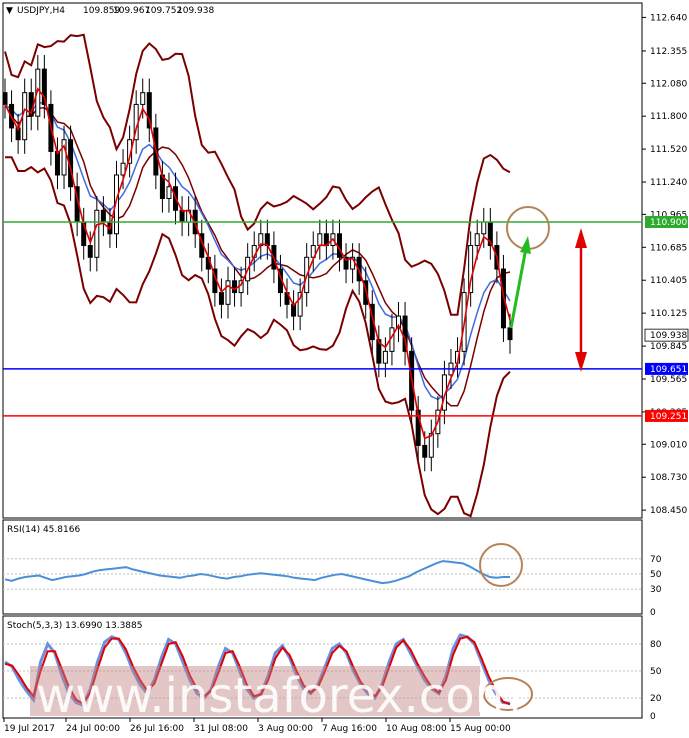 This screenshot has height=738, width=689. What do you see at coordinates (668, 478) in the screenshot?
I see `price-tick-label: 108.730` at bounding box center [668, 478].